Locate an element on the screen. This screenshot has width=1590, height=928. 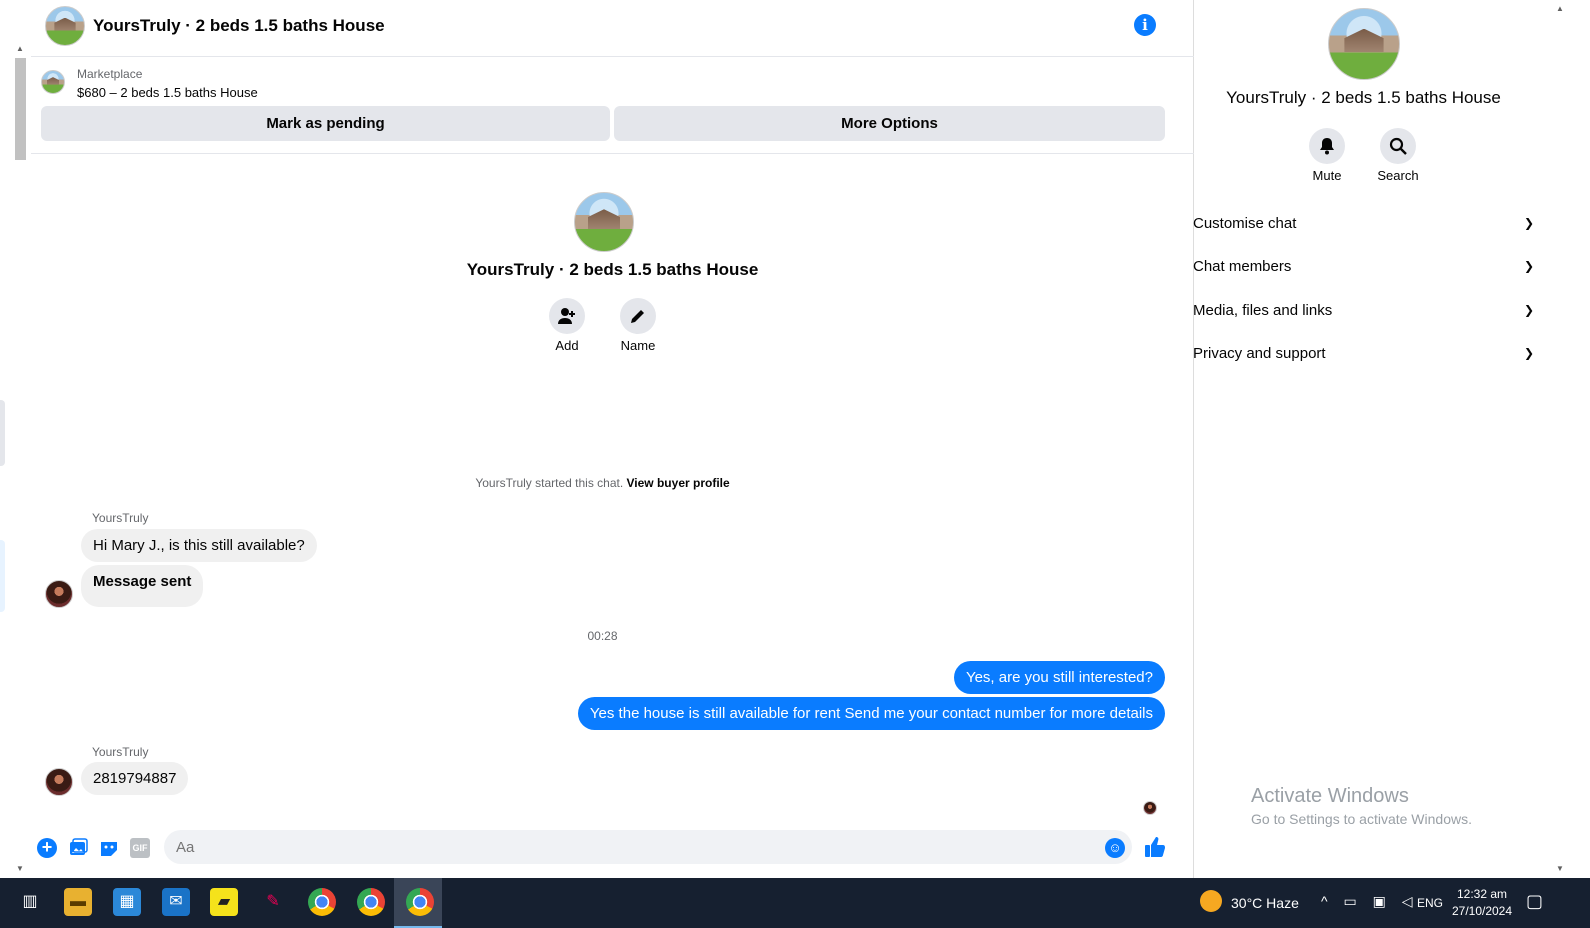
left-panel-edge is located at coordinates (2, 433).